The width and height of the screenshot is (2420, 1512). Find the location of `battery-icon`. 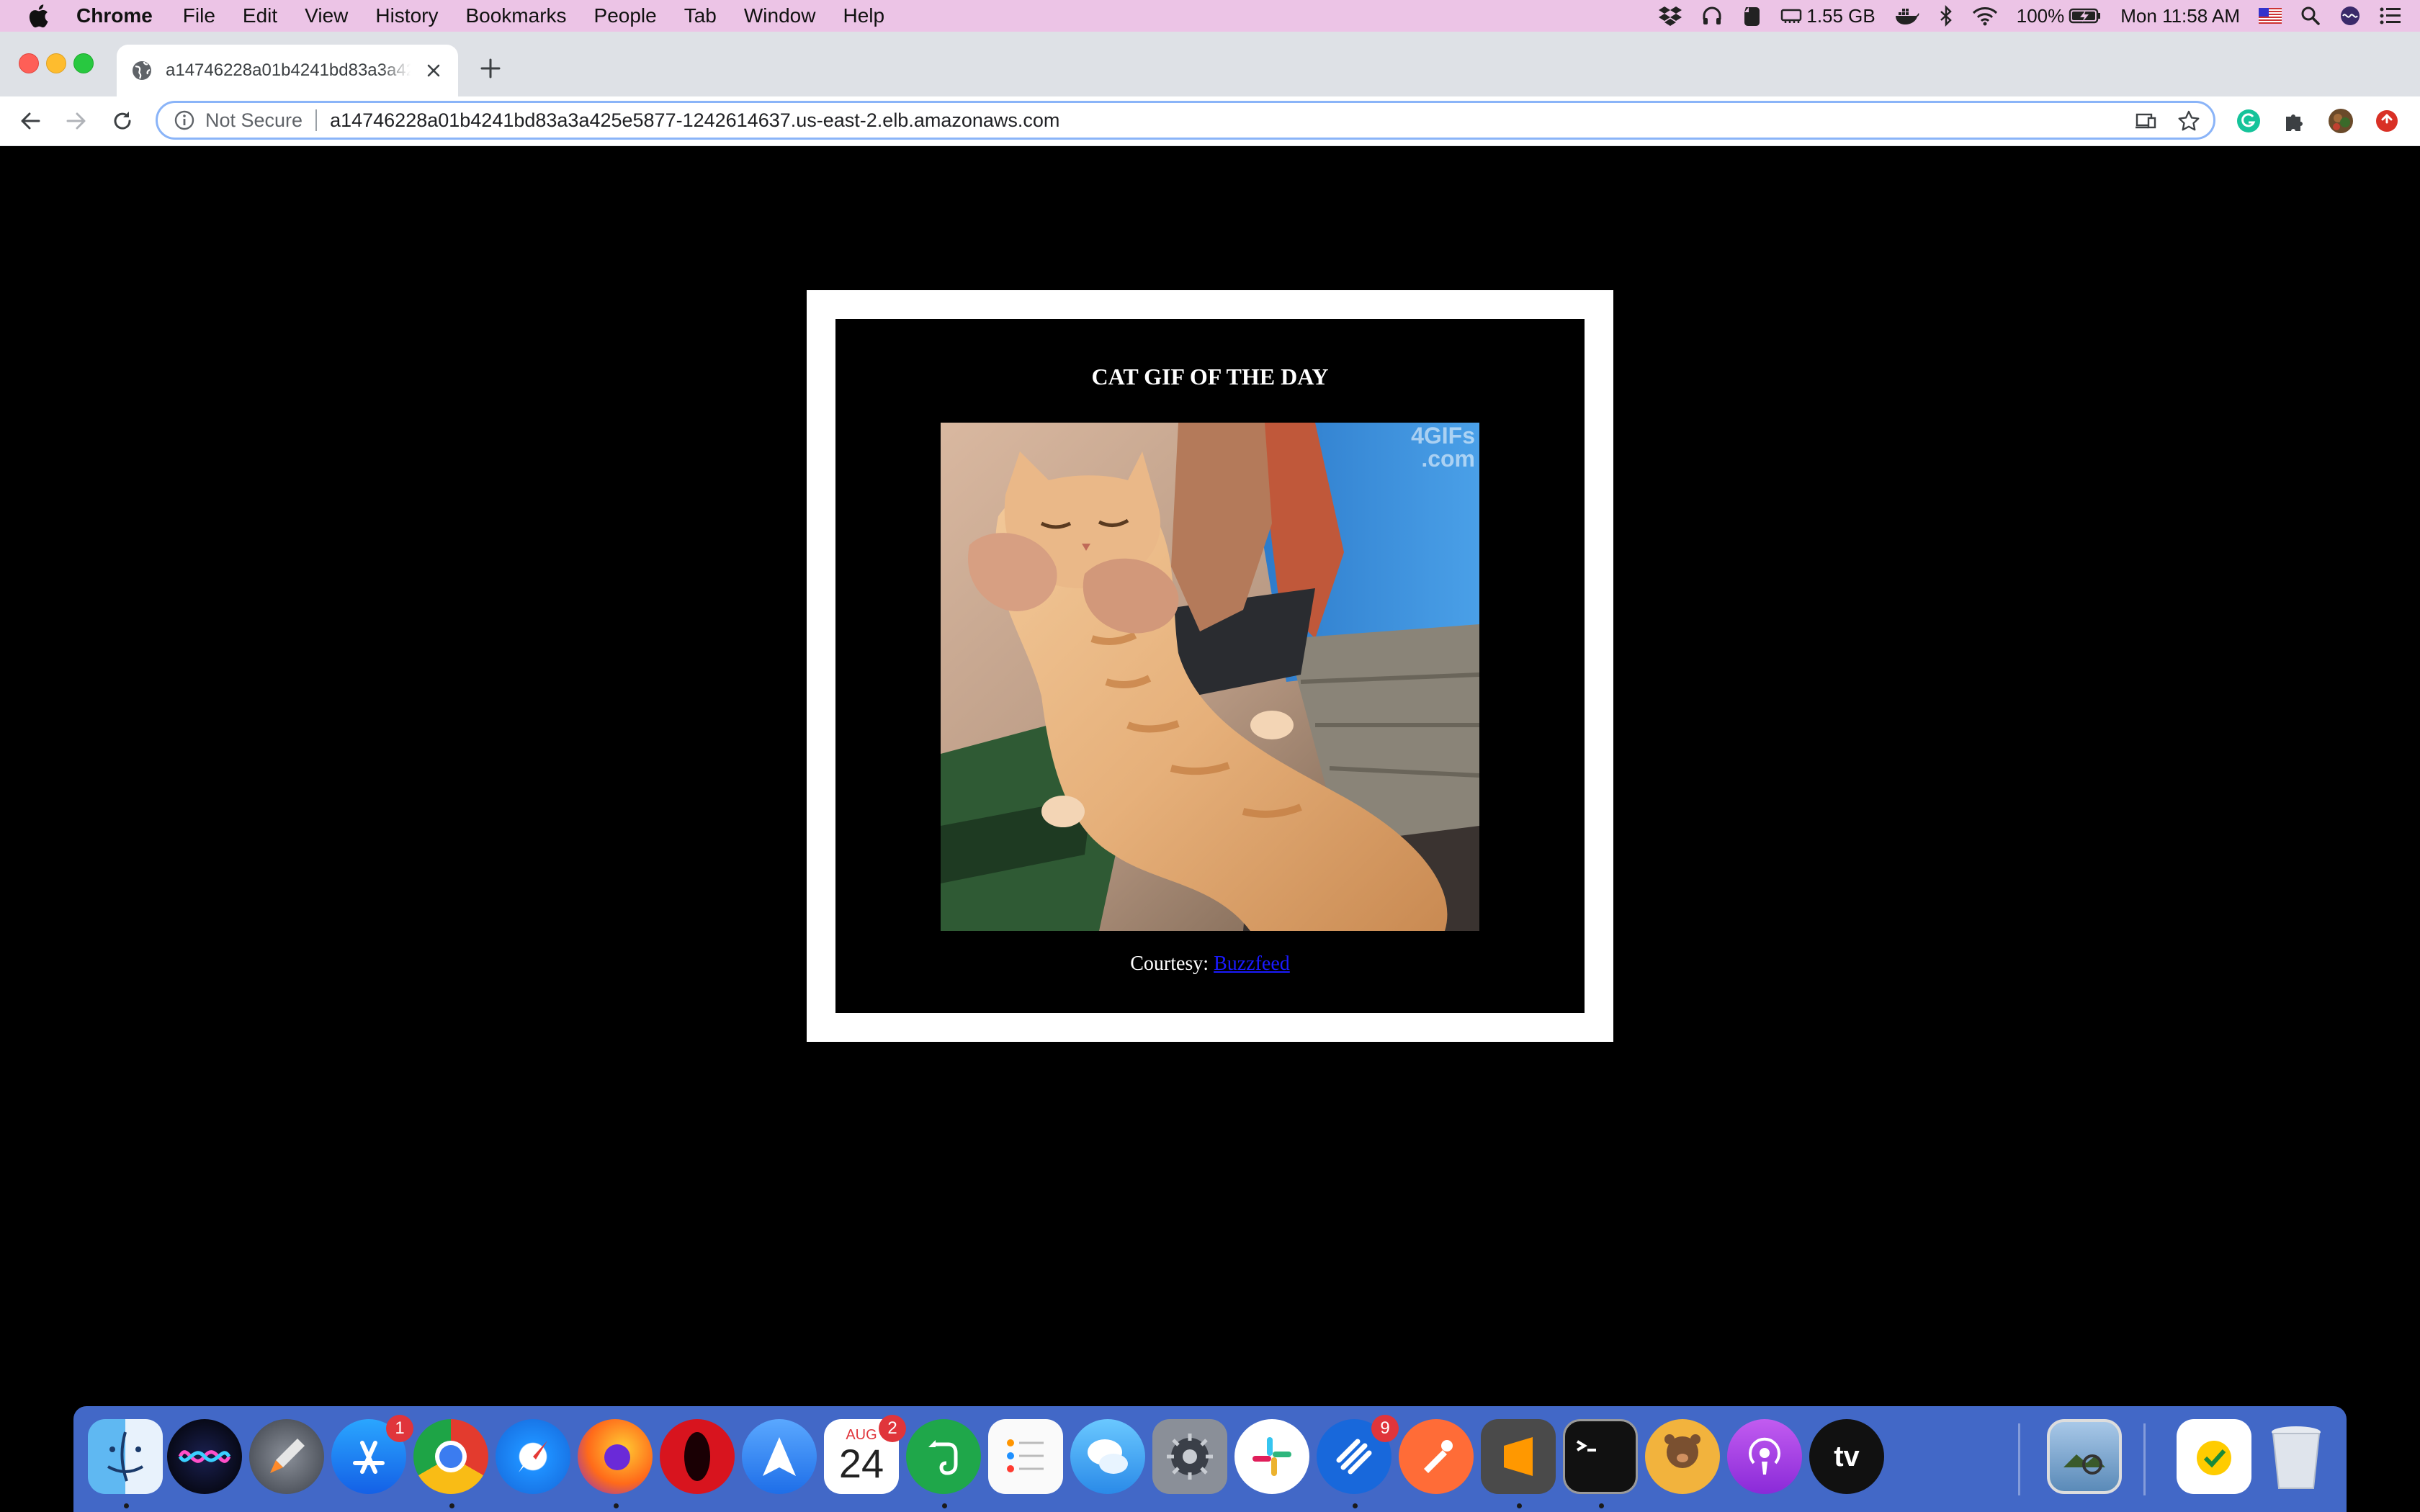

battery-icon is located at coordinates (2085, 16).